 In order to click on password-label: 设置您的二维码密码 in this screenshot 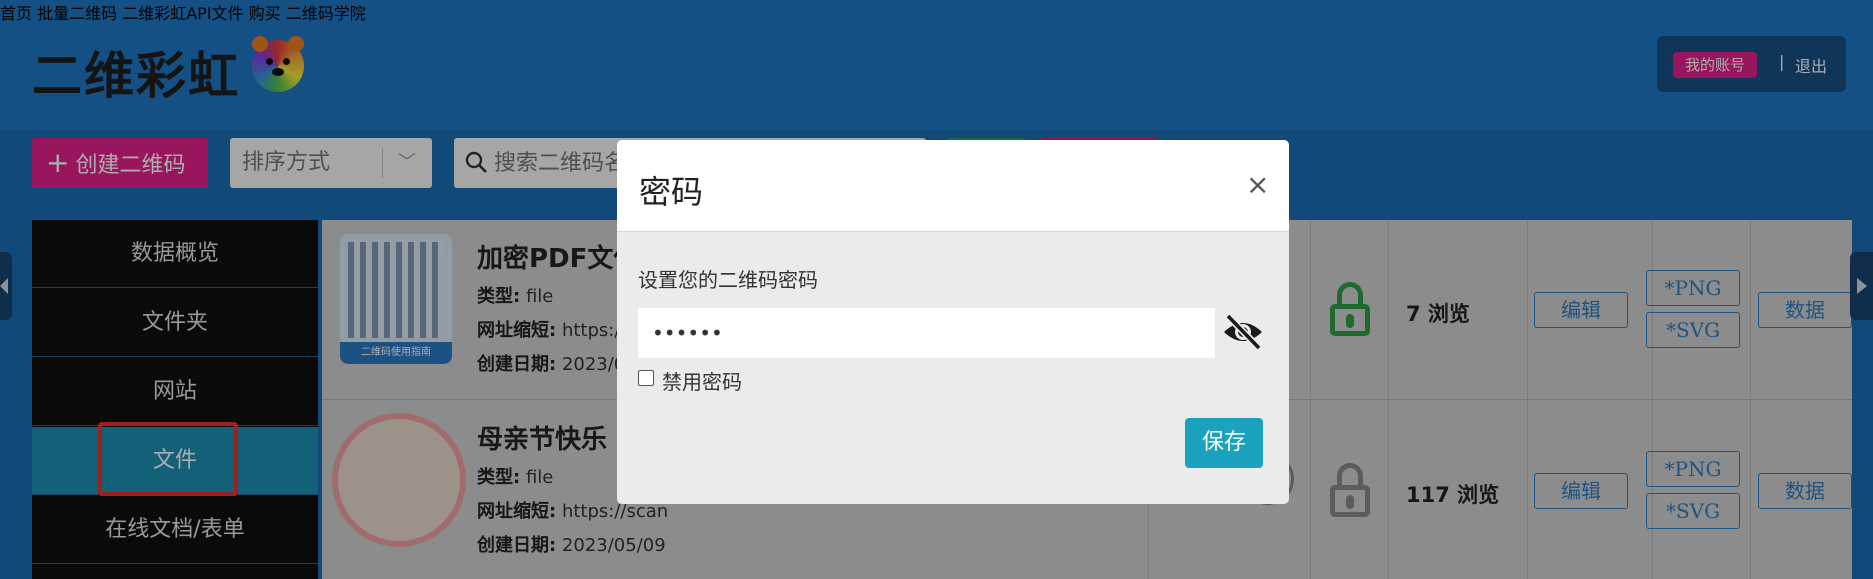, I will do `click(728, 280)`.